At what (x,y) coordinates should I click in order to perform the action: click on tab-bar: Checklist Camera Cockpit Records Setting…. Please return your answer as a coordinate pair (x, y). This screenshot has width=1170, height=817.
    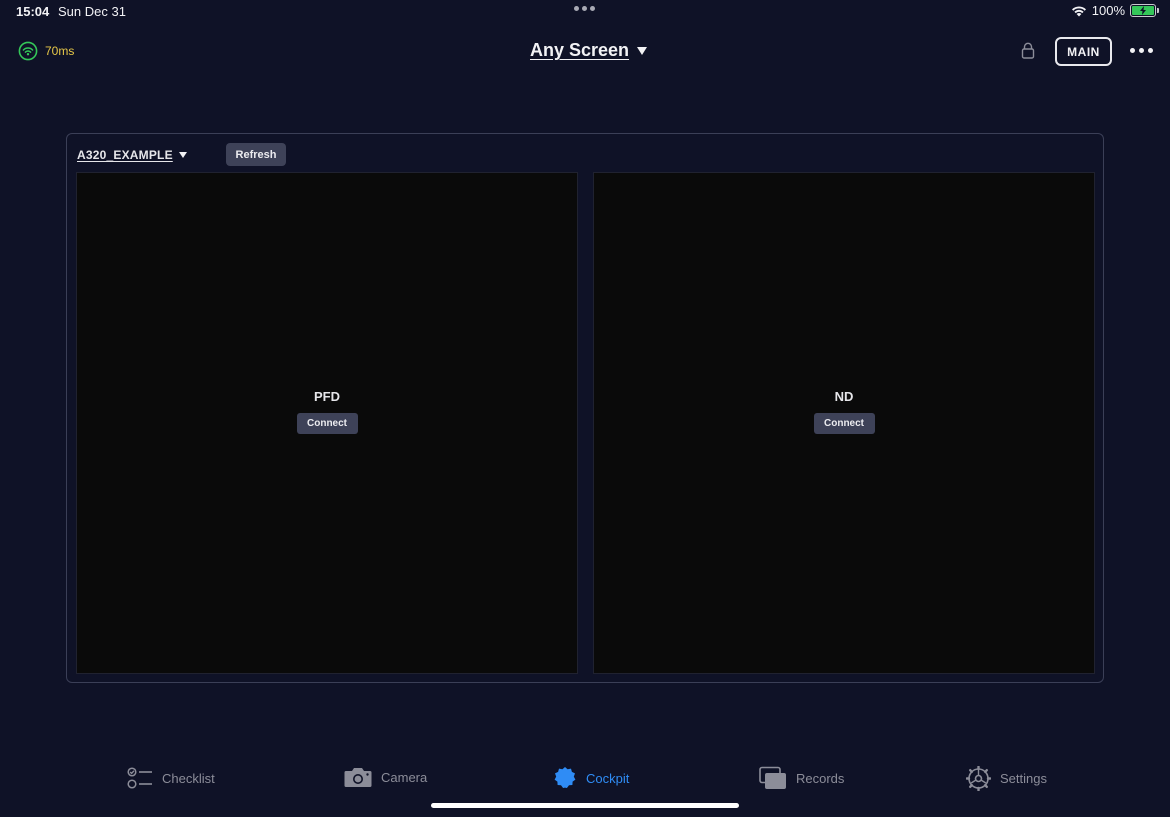
    Looking at the image, I should click on (585, 780).